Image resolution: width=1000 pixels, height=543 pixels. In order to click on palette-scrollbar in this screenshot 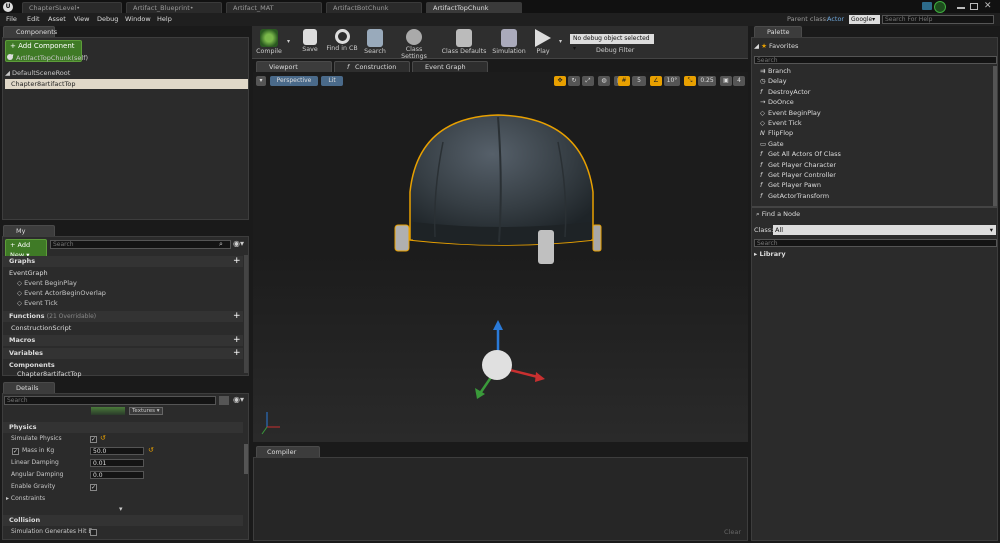, I will do `click(995, 136)`.